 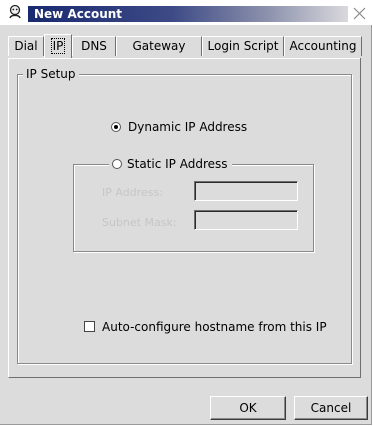 What do you see at coordinates (89, 326) in the screenshot?
I see `autoconfig-hostname-checkbox` at bounding box center [89, 326].